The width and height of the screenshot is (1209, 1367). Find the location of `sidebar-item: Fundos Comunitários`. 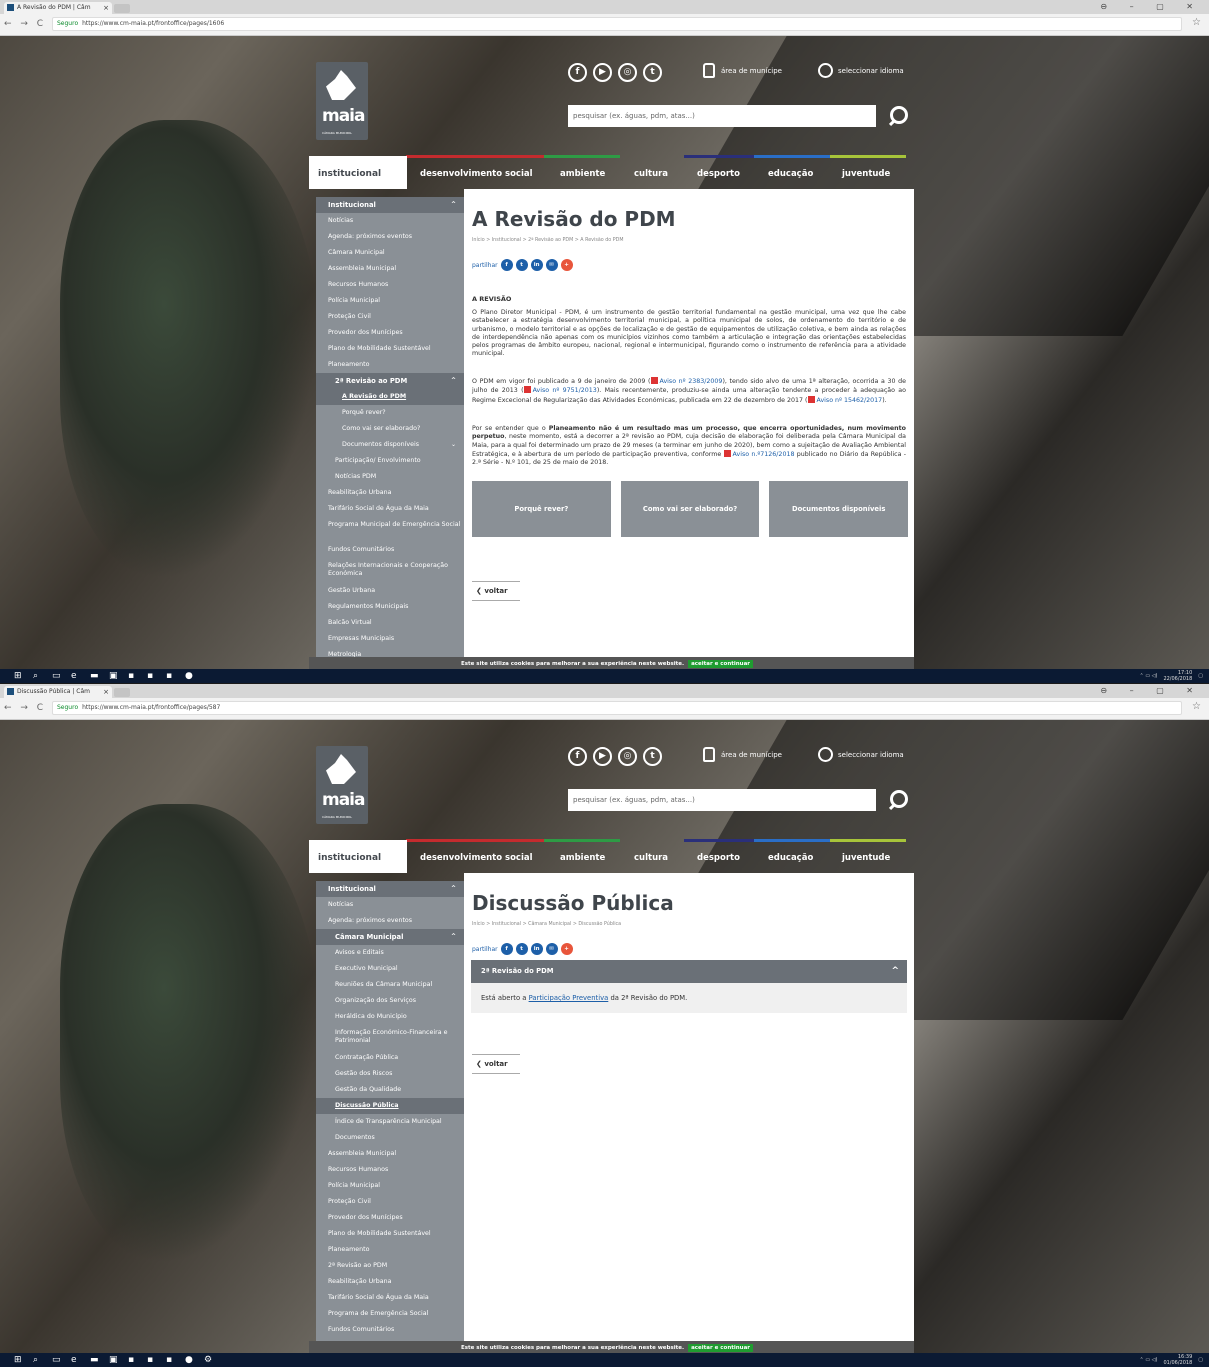

sidebar-item: Fundos Comunitários is located at coordinates (390, 550).